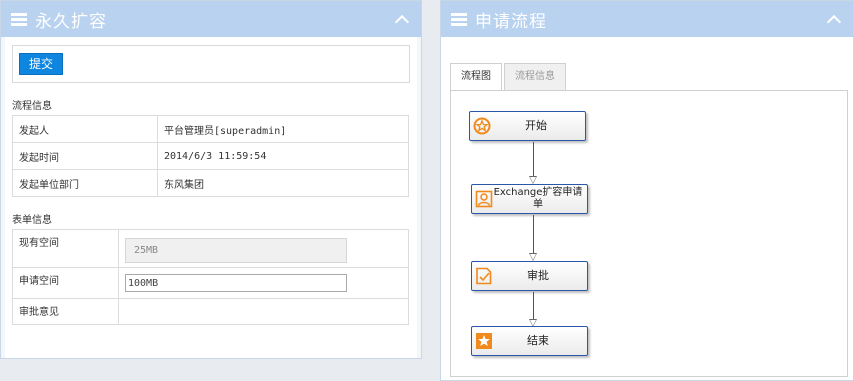 This screenshot has height=381, width=854. I want to click on table-row: 现有空间 25MB, so click(210, 248).